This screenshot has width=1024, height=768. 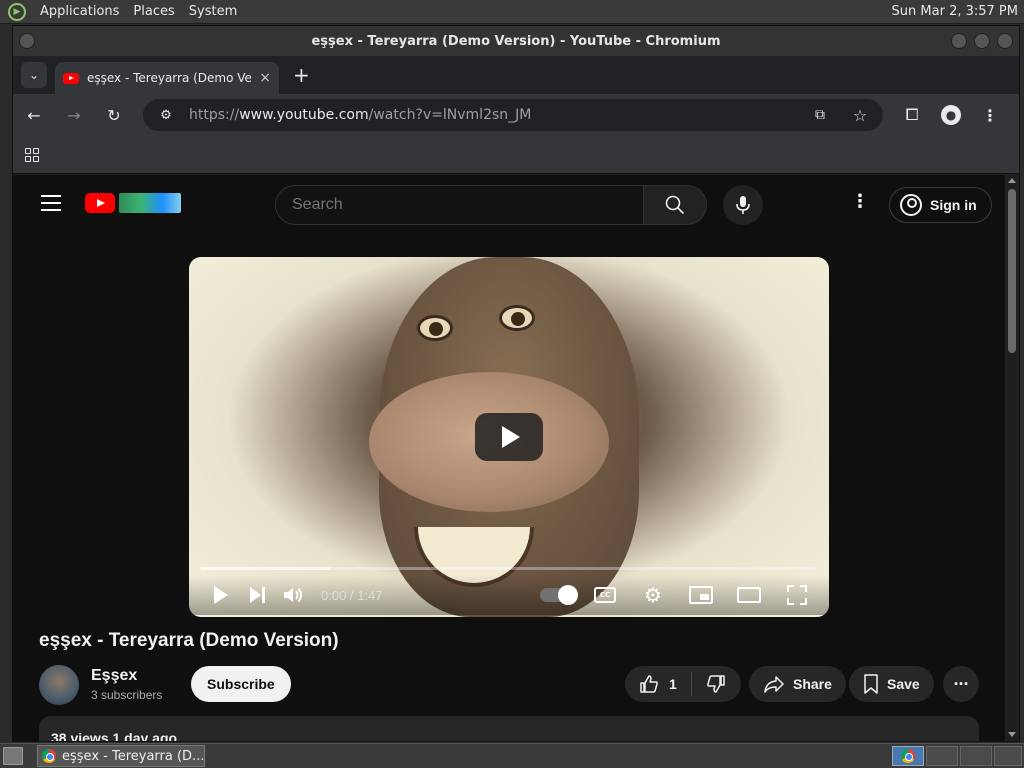 I want to click on large-play-button, so click(x=509, y=437).